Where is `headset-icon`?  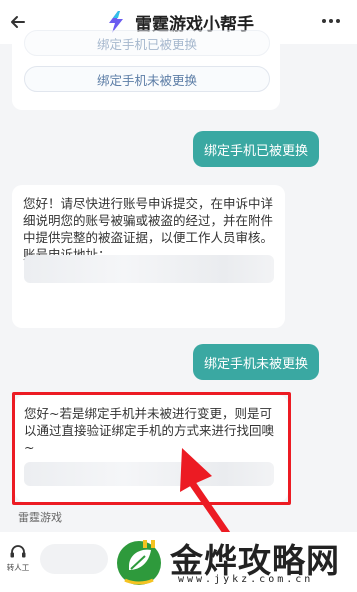 headset-icon is located at coordinates (18, 551).